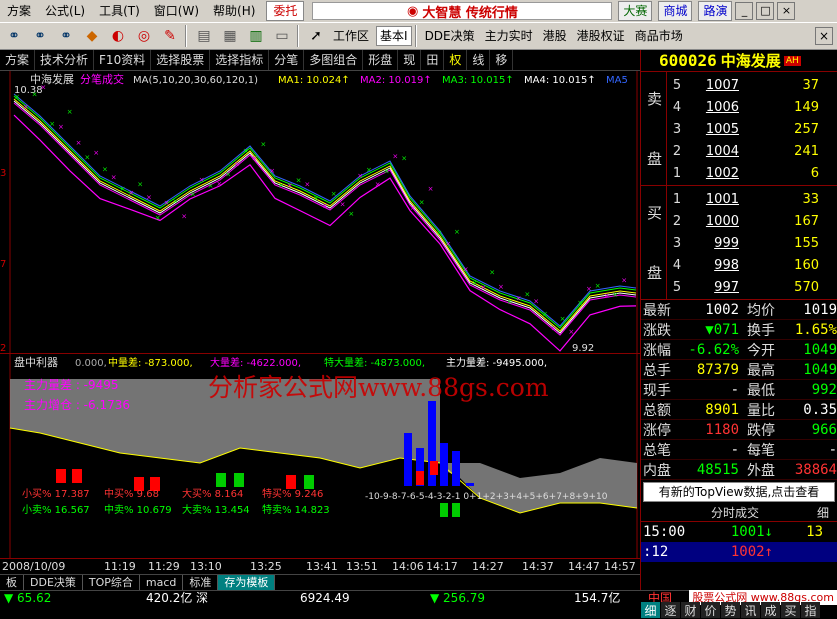 Image resolution: width=837 pixels, height=619 pixels. What do you see at coordinates (162, 582) in the screenshot?
I see `tab-macd: macd` at bounding box center [162, 582].